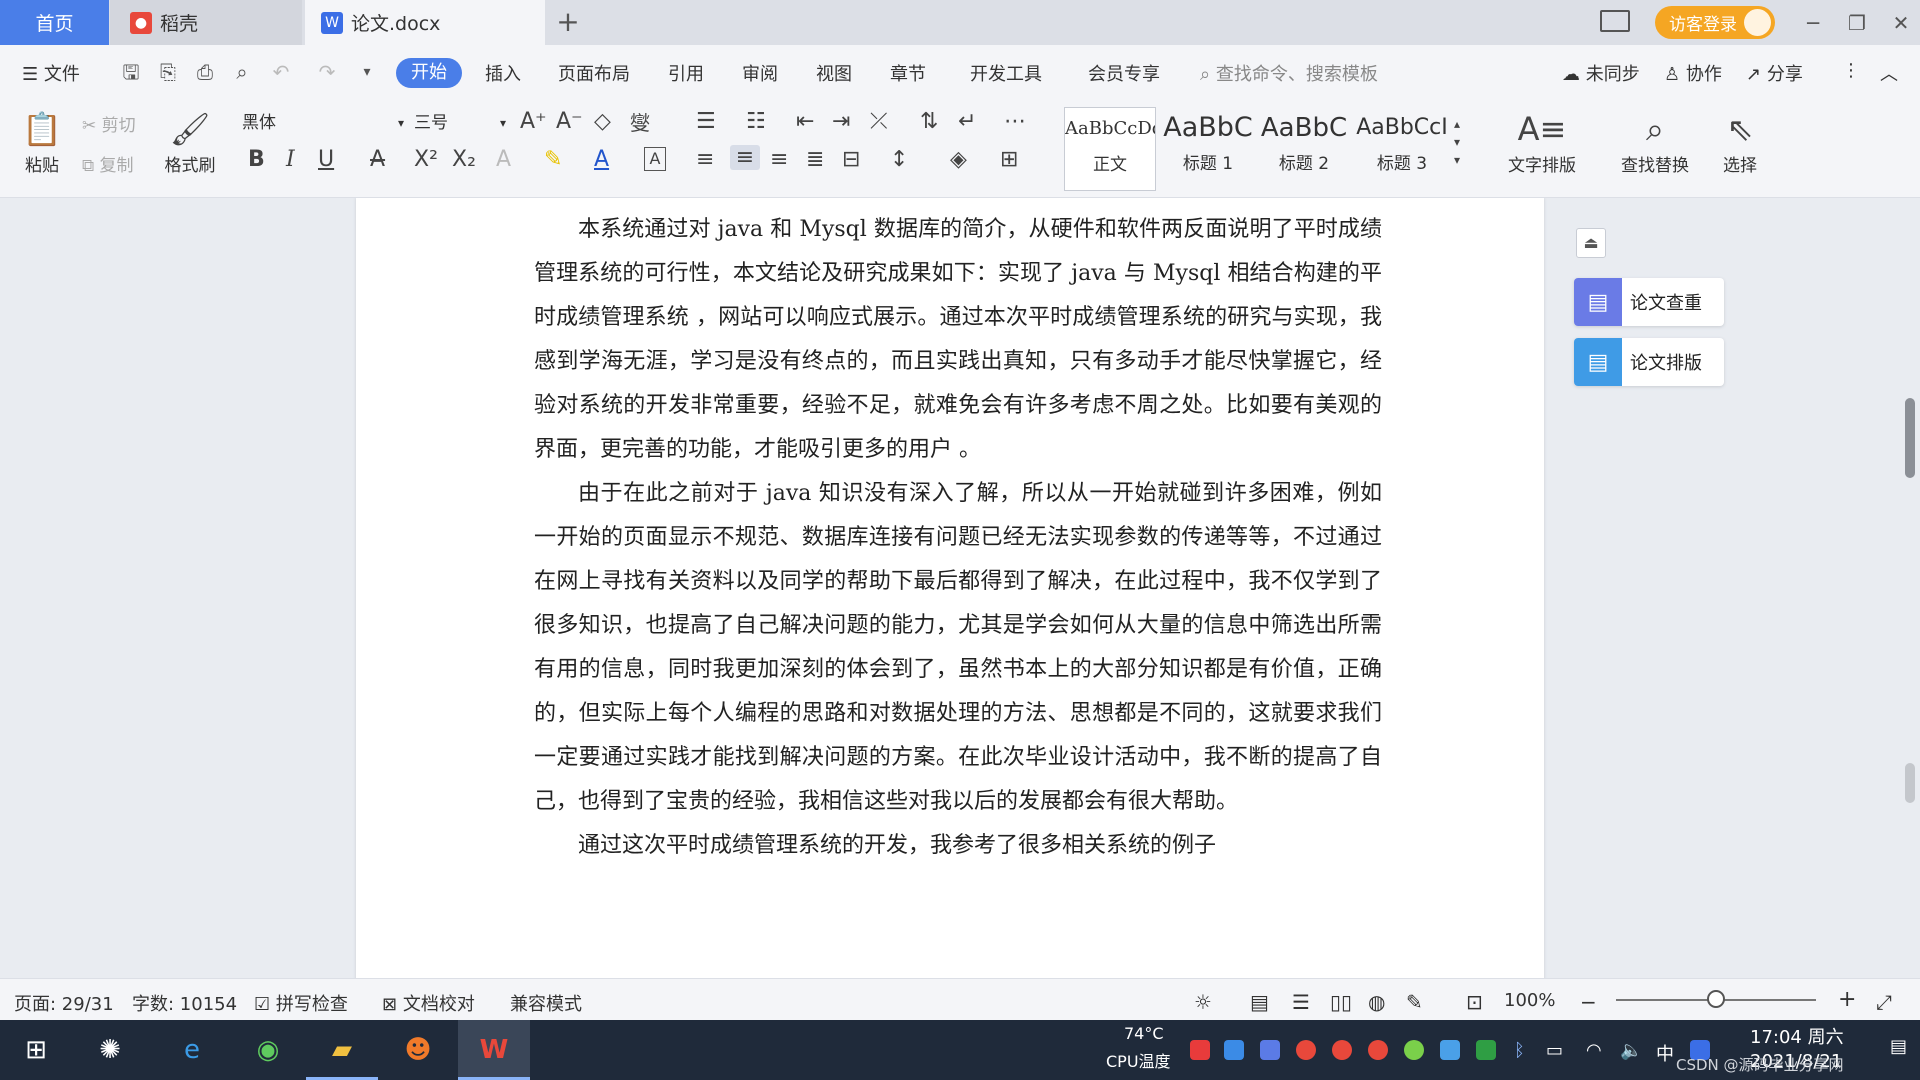 The height and width of the screenshot is (1080, 1920). Describe the element at coordinates (1716, 999) in the screenshot. I see `zoom-slider-handle` at that location.